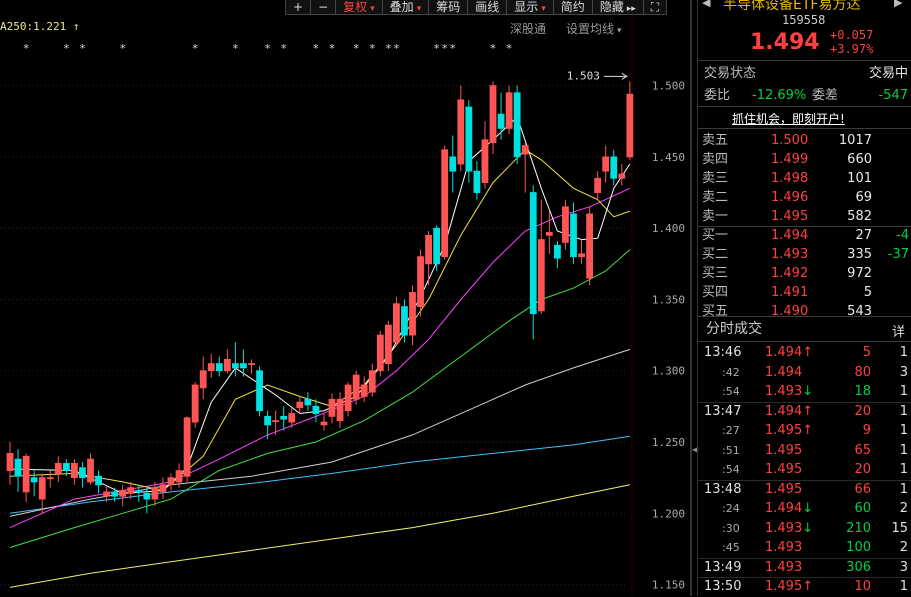  Describe the element at coordinates (862, 411) in the screenshot. I see `trade-volume: 20` at that location.